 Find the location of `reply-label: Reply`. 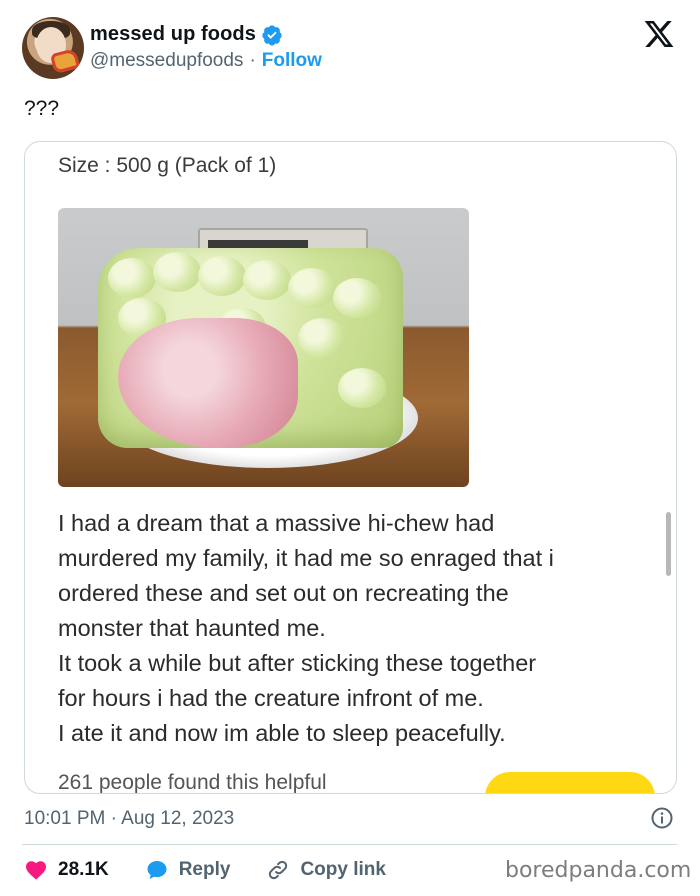

reply-label: Reply is located at coordinates (204, 869).